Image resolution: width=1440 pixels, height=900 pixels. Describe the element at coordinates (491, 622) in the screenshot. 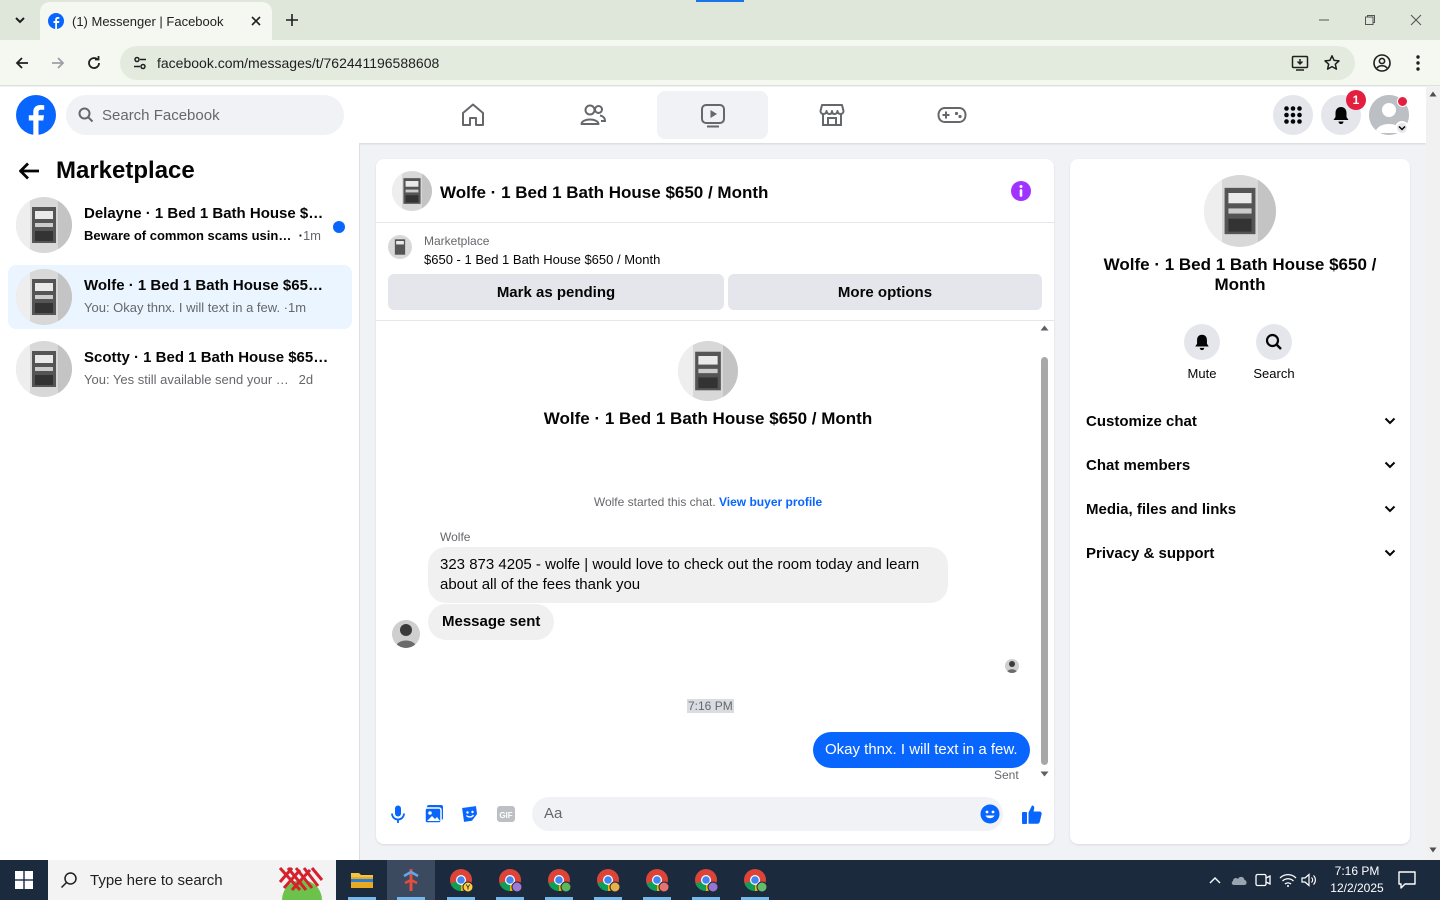

I see `incoming-message: Message sent` at that location.